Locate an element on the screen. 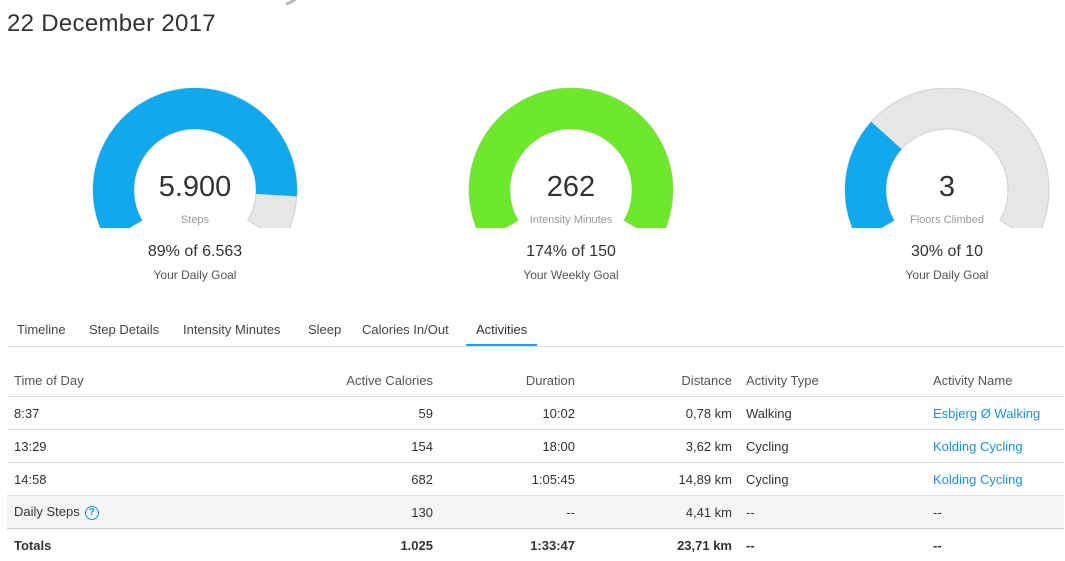 Image resolution: width=1065 pixels, height=561 pixels. activity-name-link: Esbjerg Ø Walking is located at coordinates (995, 413).